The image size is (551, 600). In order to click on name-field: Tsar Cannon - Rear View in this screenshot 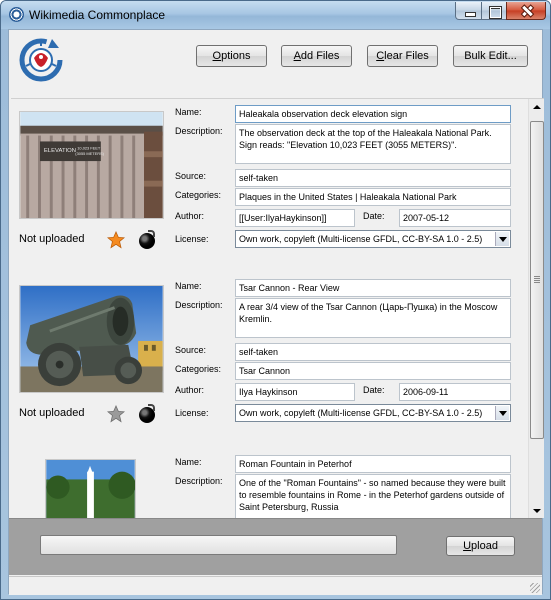, I will do `click(373, 288)`.